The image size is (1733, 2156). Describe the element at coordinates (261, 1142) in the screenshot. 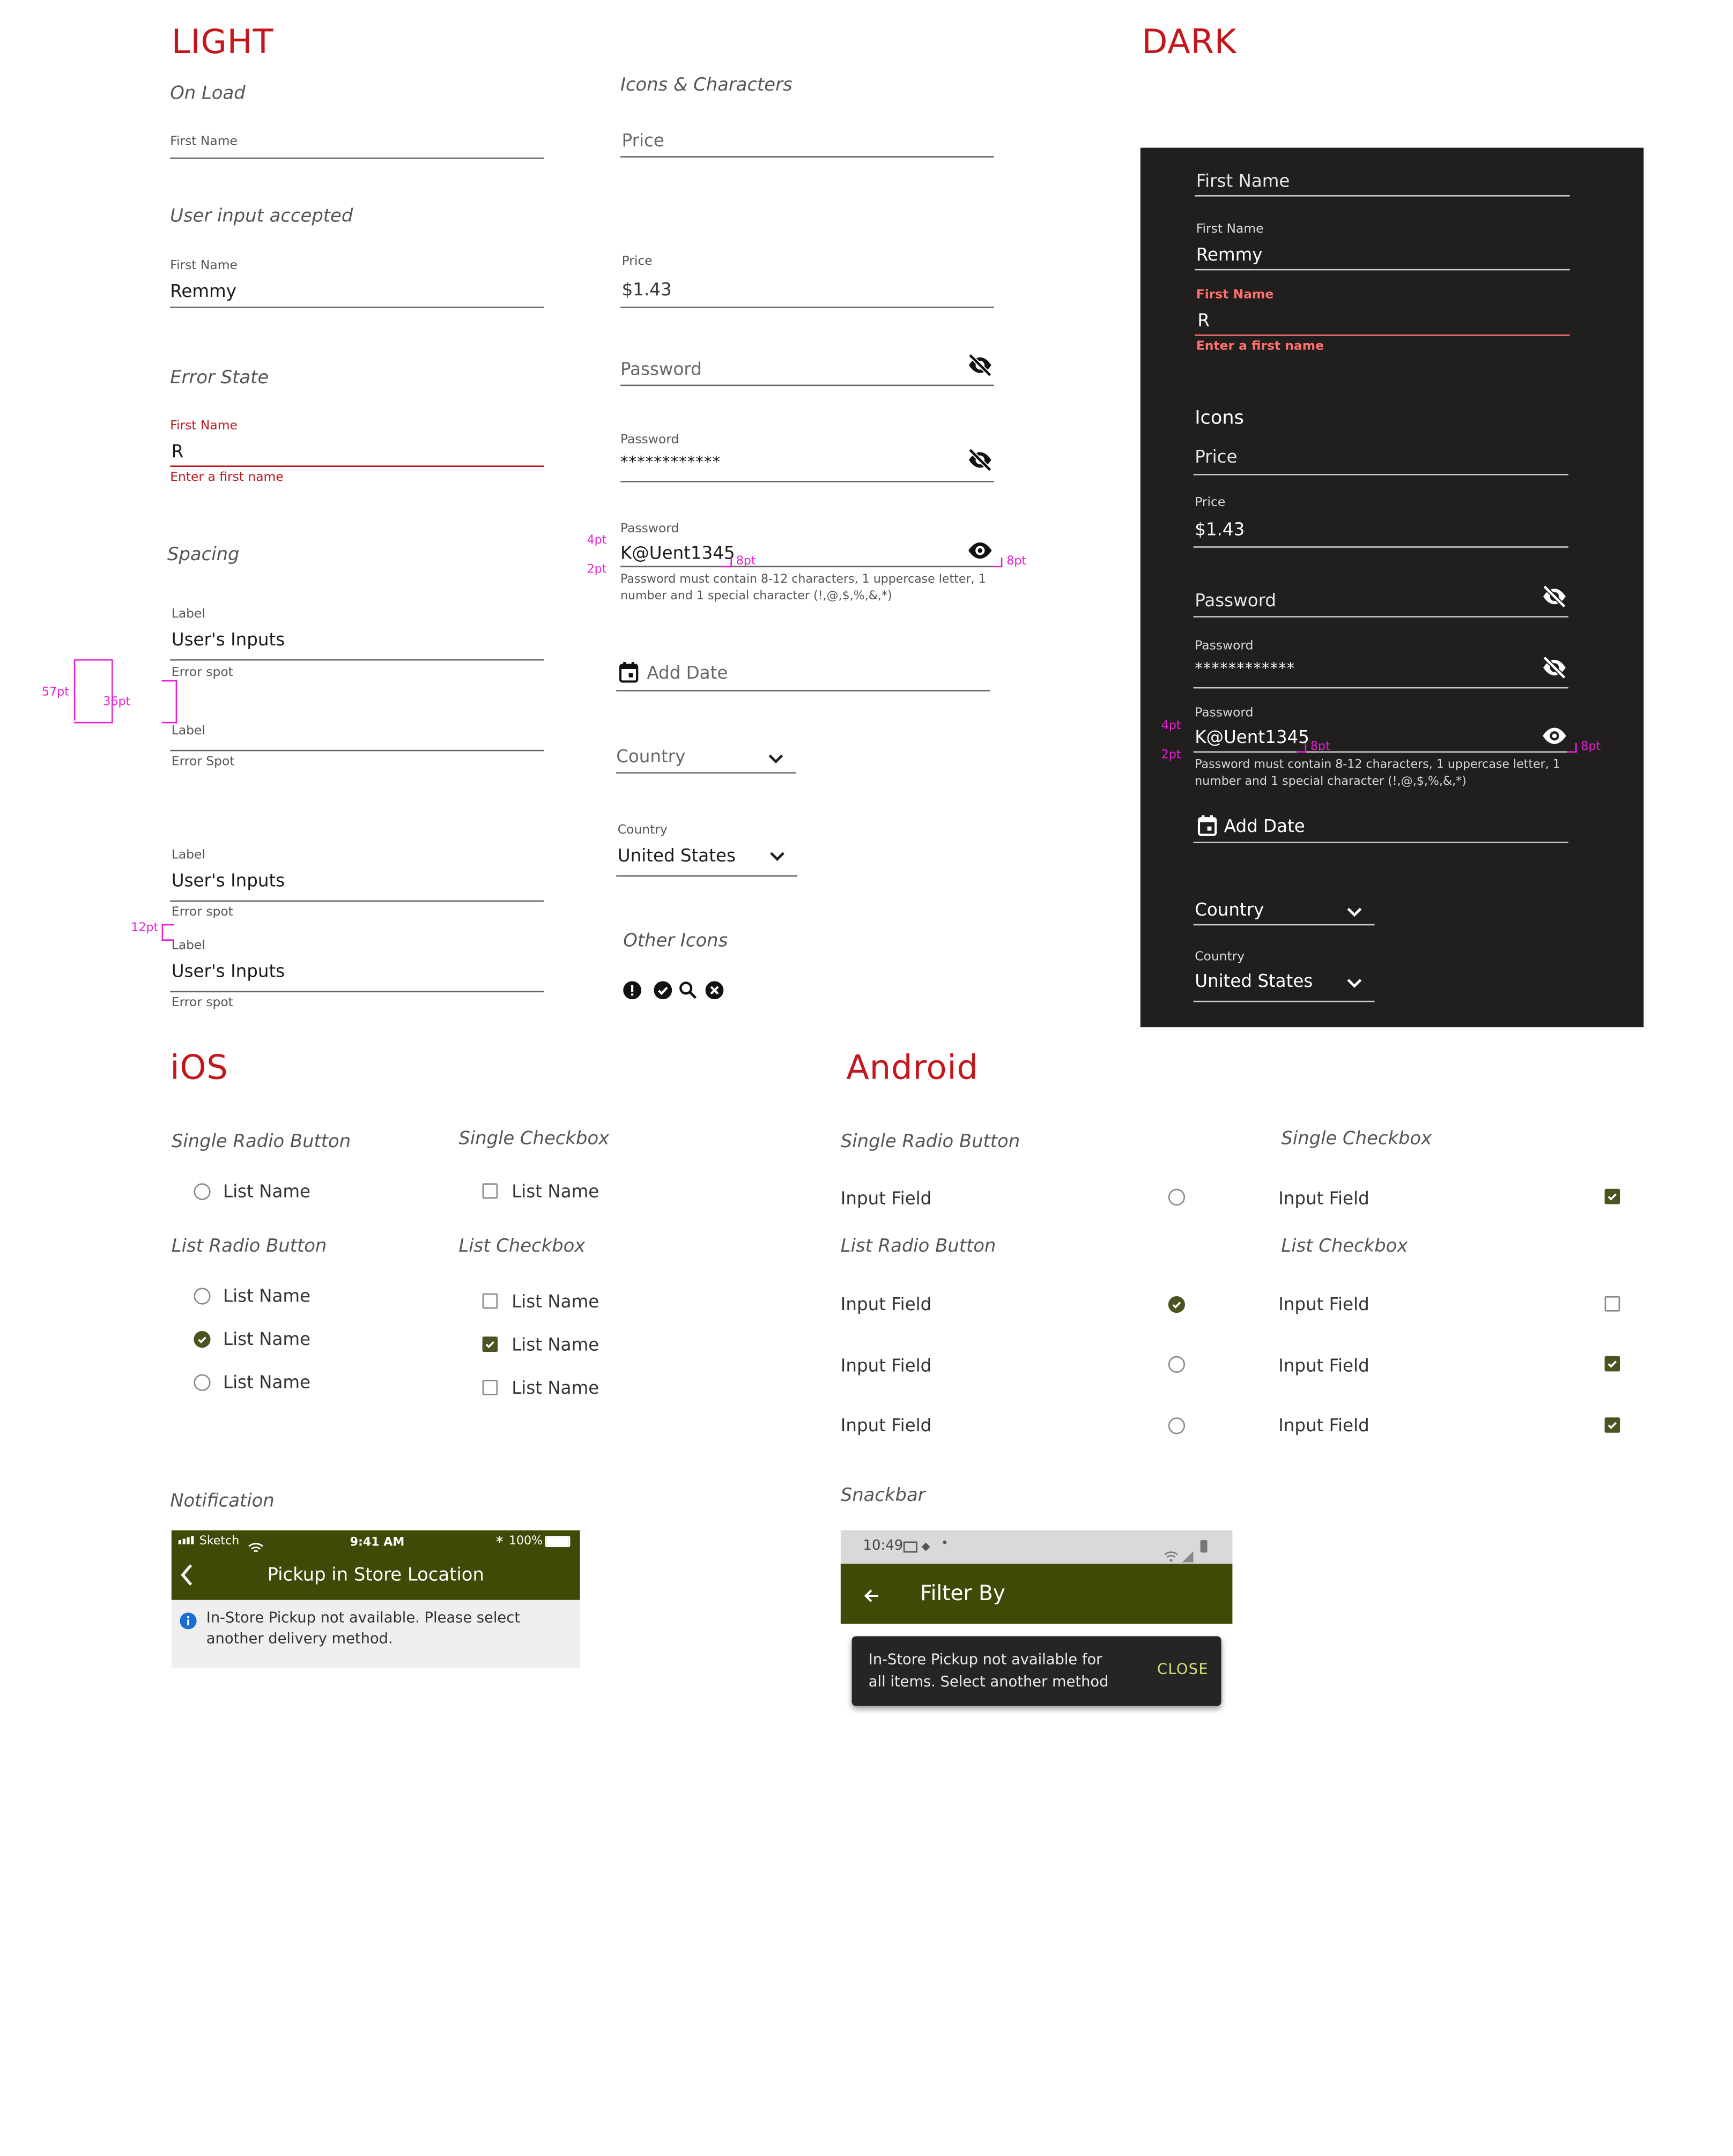

I see `ios-single-radio-title: Single Radio Button` at that location.